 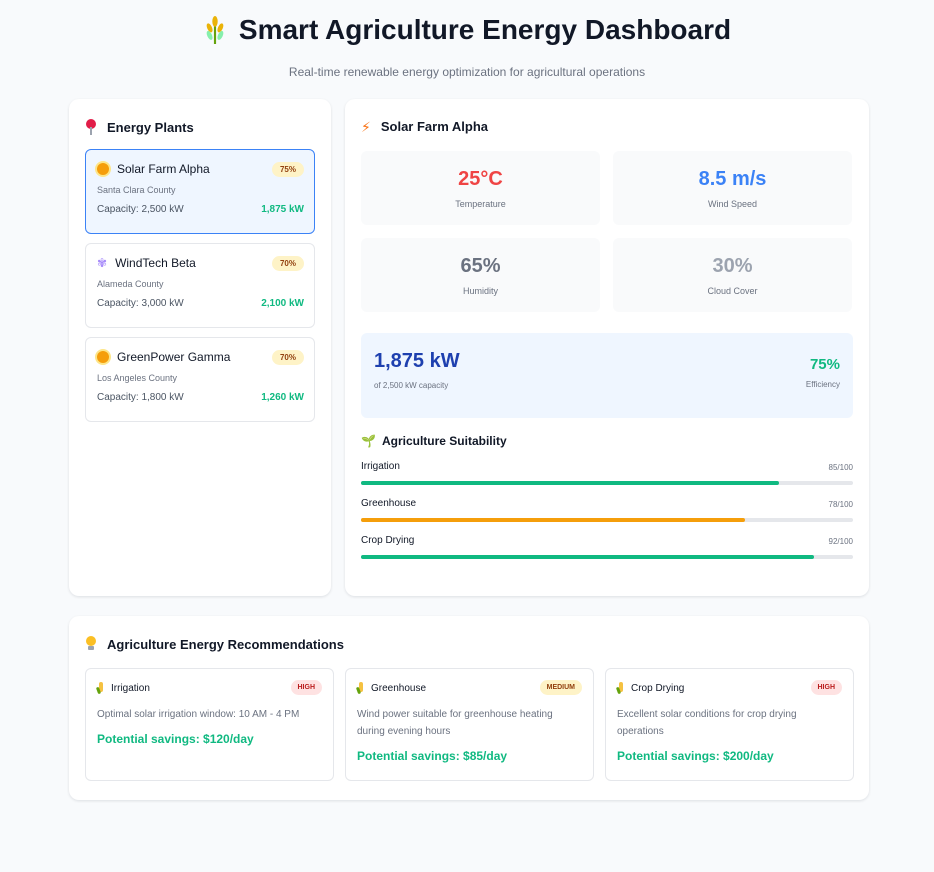 What do you see at coordinates (102, 263) in the screenshot?
I see `wind-icon: ✾` at bounding box center [102, 263].